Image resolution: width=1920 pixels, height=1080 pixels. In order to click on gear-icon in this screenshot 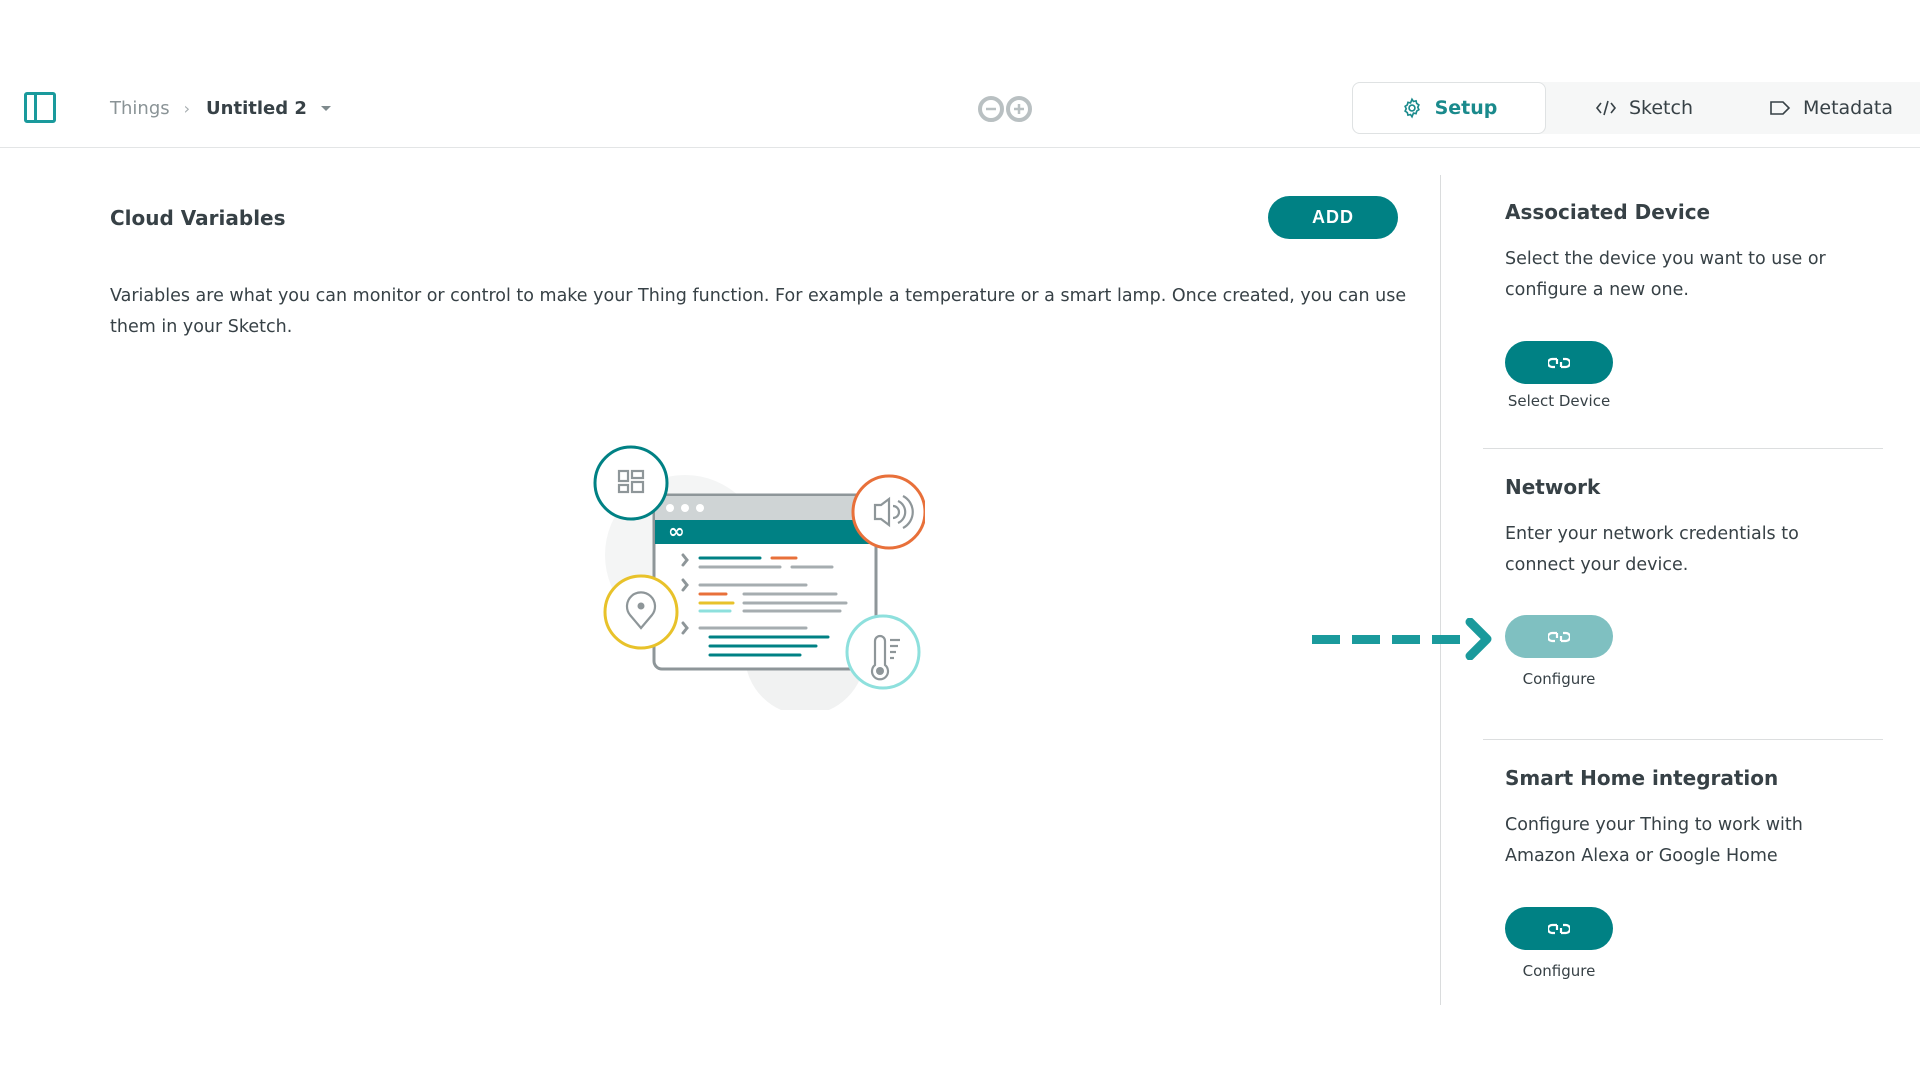, I will do `click(1412, 108)`.